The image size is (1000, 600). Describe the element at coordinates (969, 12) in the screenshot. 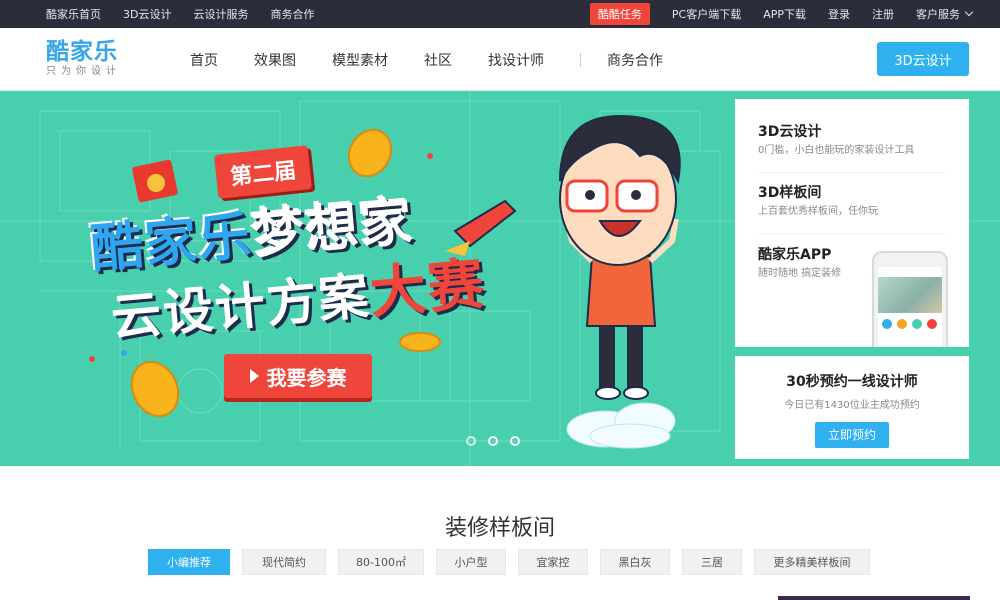

I see `chevron-down-icon` at that location.